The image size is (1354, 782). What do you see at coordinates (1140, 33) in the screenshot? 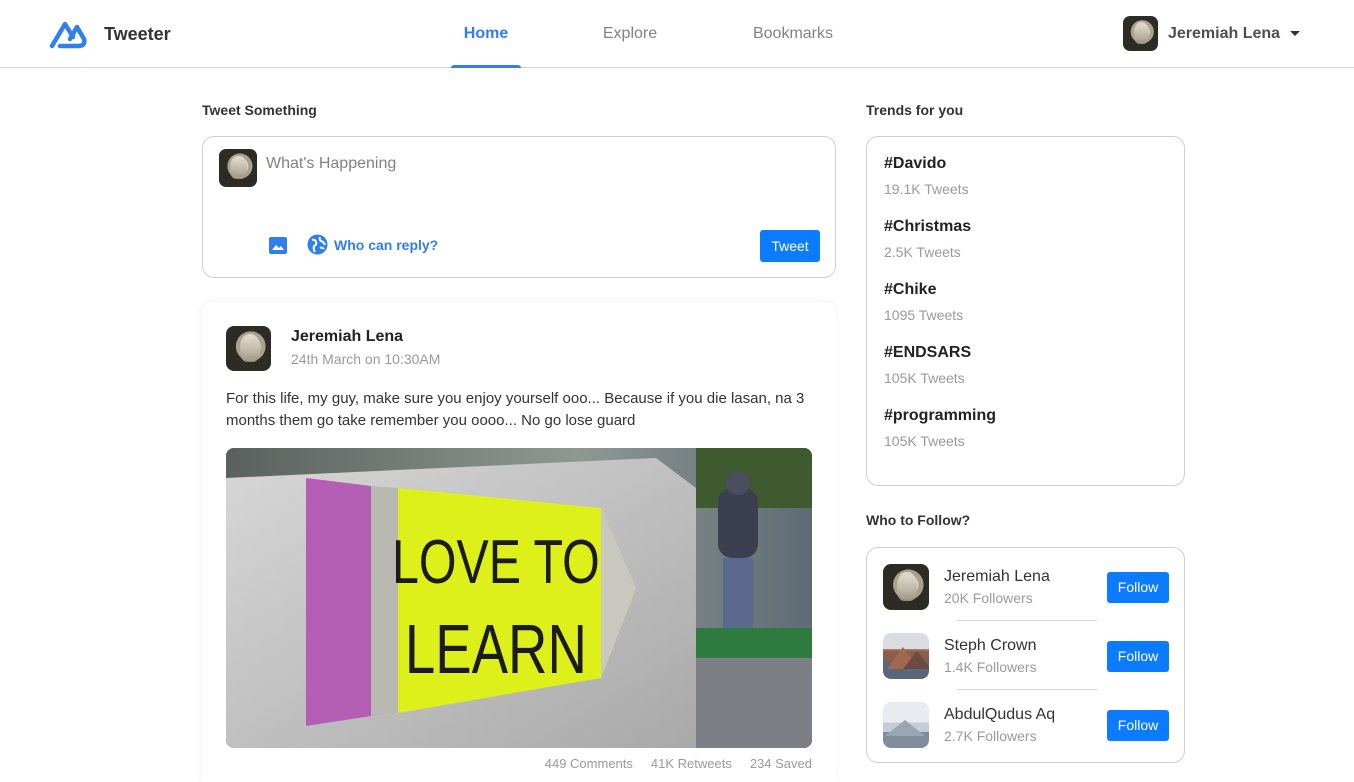
I see `user-avatar` at bounding box center [1140, 33].